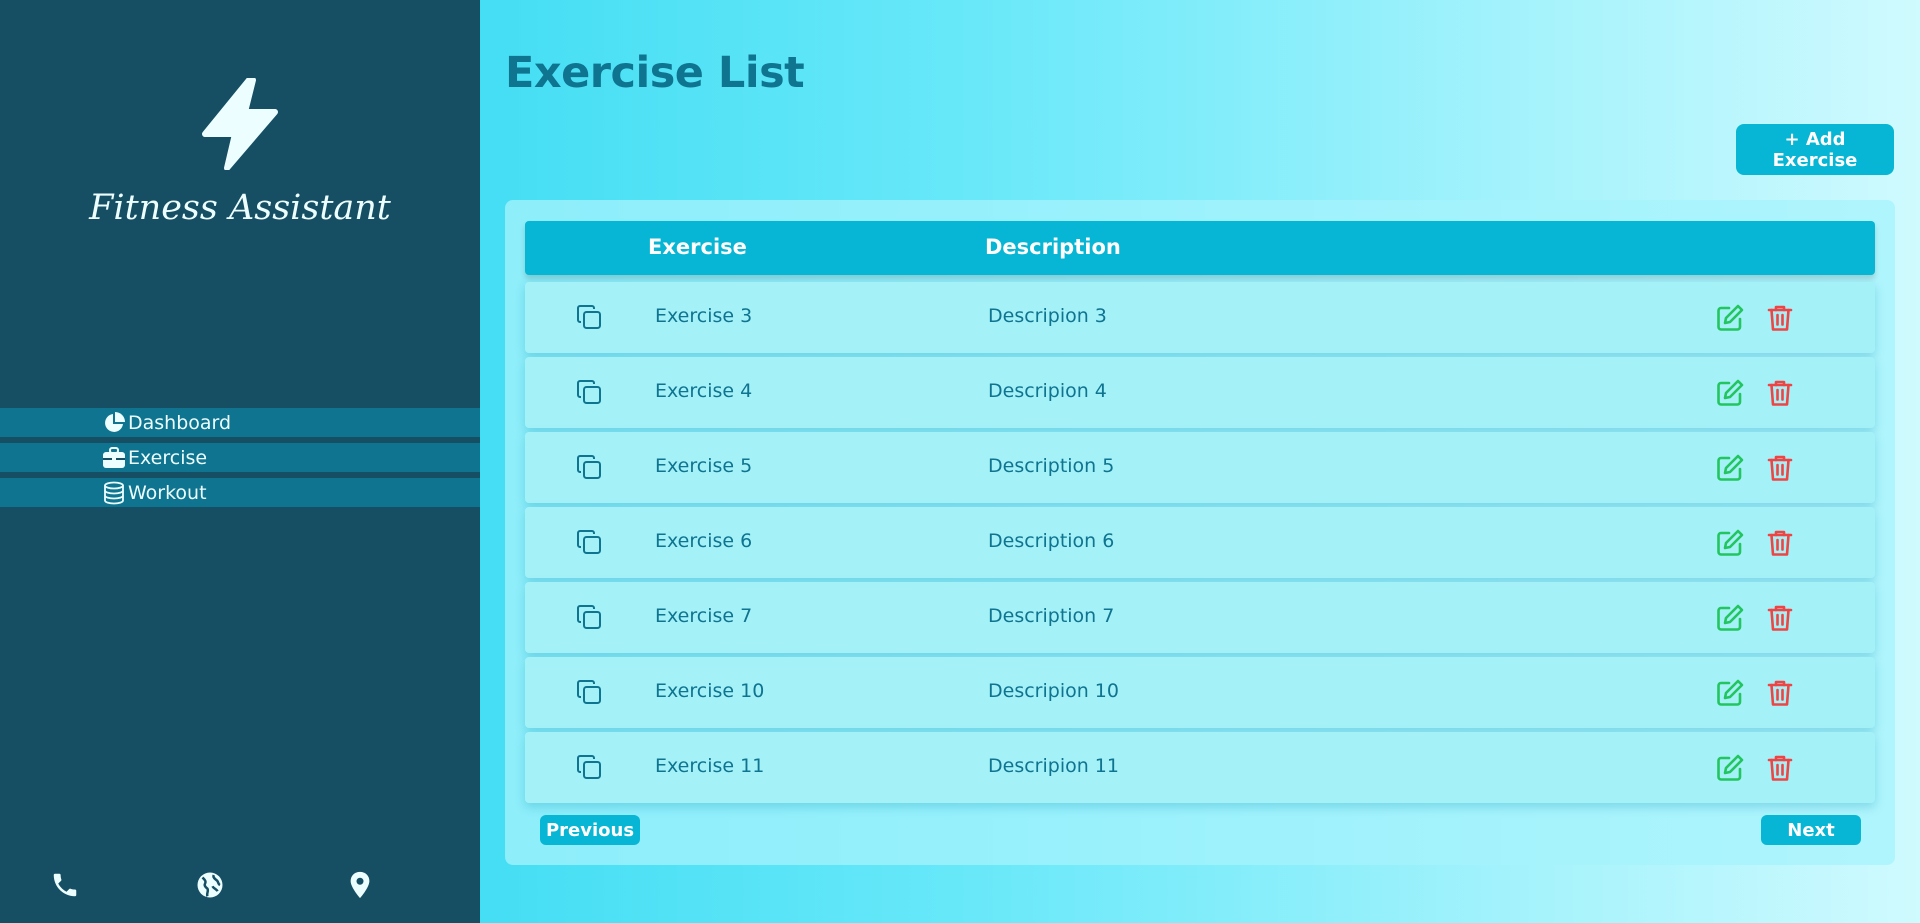 This screenshot has width=1920, height=923. What do you see at coordinates (210, 885) in the screenshot?
I see `globe-icon` at bounding box center [210, 885].